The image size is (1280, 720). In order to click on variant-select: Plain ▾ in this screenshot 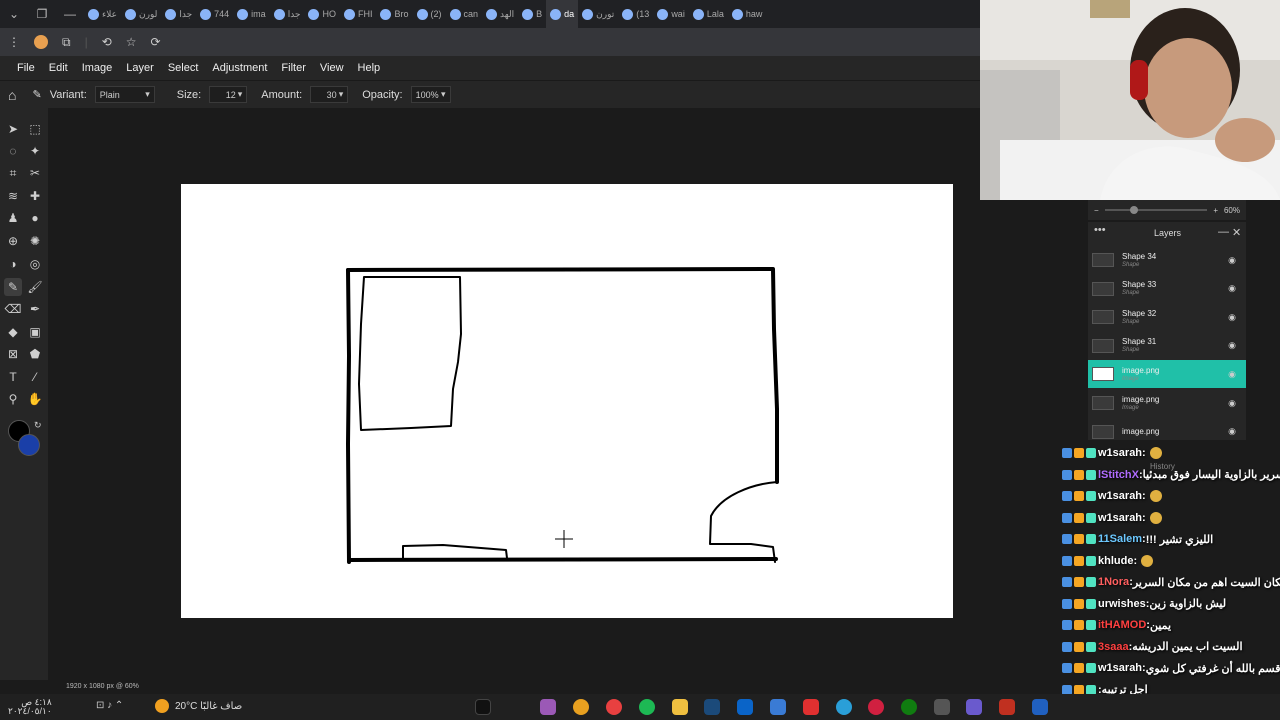, I will do `click(124, 94)`.